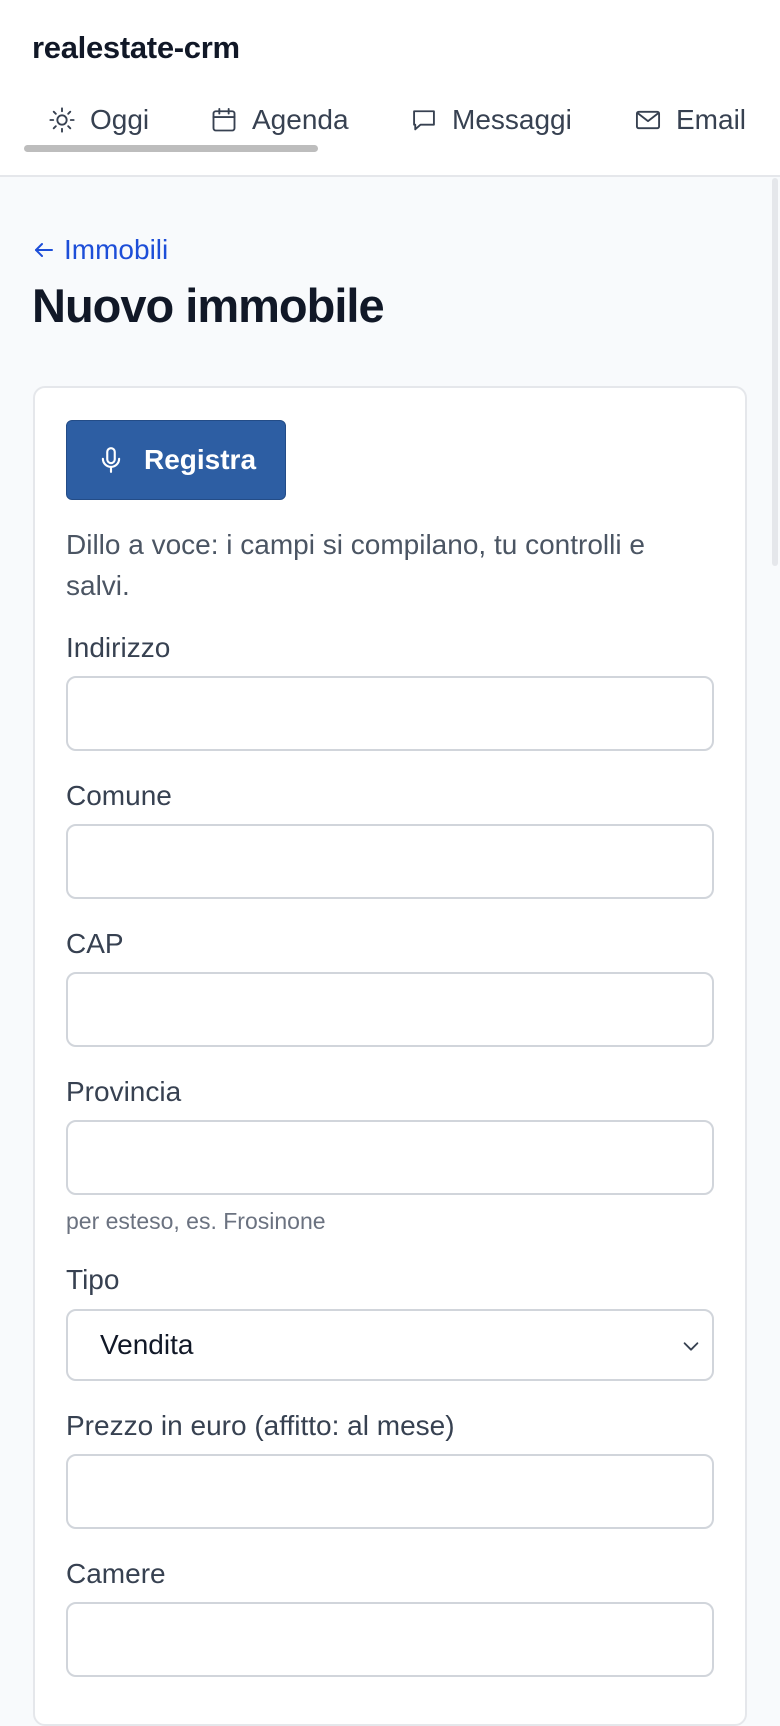 The image size is (780, 1726). Describe the element at coordinates (390, 713) in the screenshot. I see `indirizzo-input` at that location.